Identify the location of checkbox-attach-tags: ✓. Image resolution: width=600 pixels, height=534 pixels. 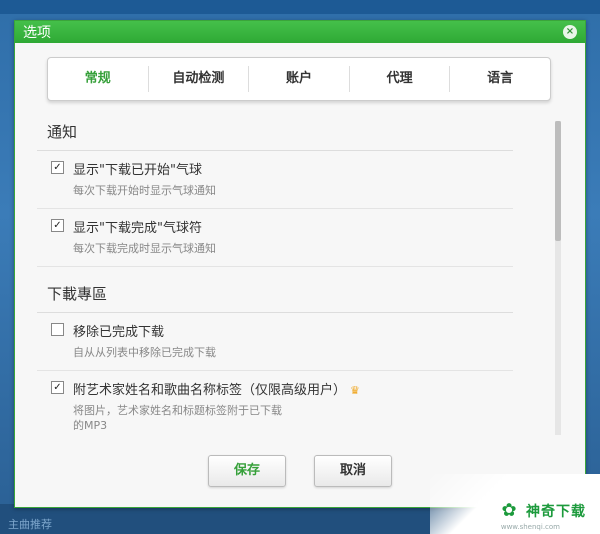
(57, 387).